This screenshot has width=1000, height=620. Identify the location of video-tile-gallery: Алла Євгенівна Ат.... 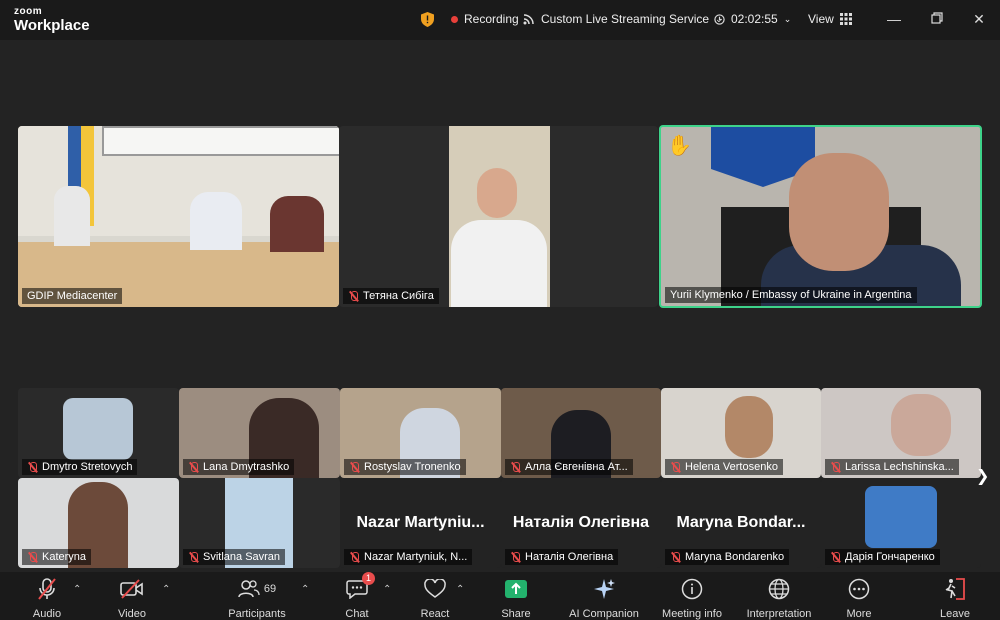
(581, 433).